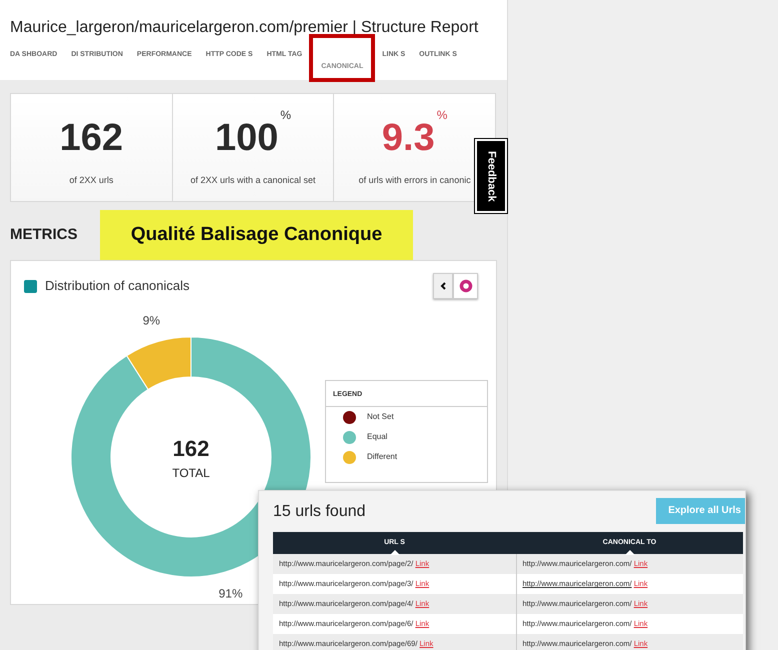 Image resolution: width=778 pixels, height=650 pixels. Describe the element at coordinates (191, 473) in the screenshot. I see `total-label: TOTAL` at that location.